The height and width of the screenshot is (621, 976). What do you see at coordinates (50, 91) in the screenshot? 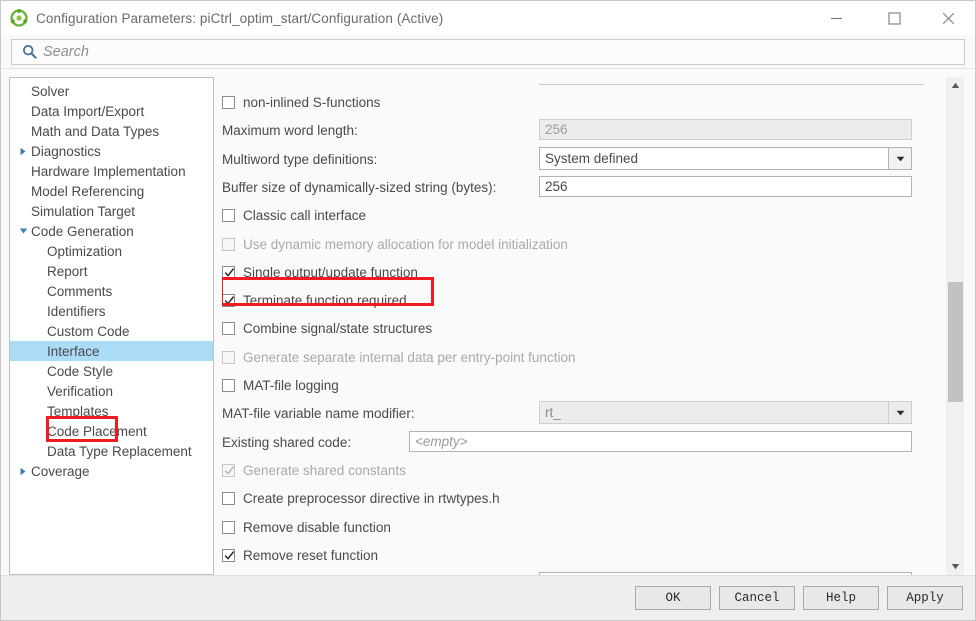
I see `sidebar-item-label: Solver` at bounding box center [50, 91].